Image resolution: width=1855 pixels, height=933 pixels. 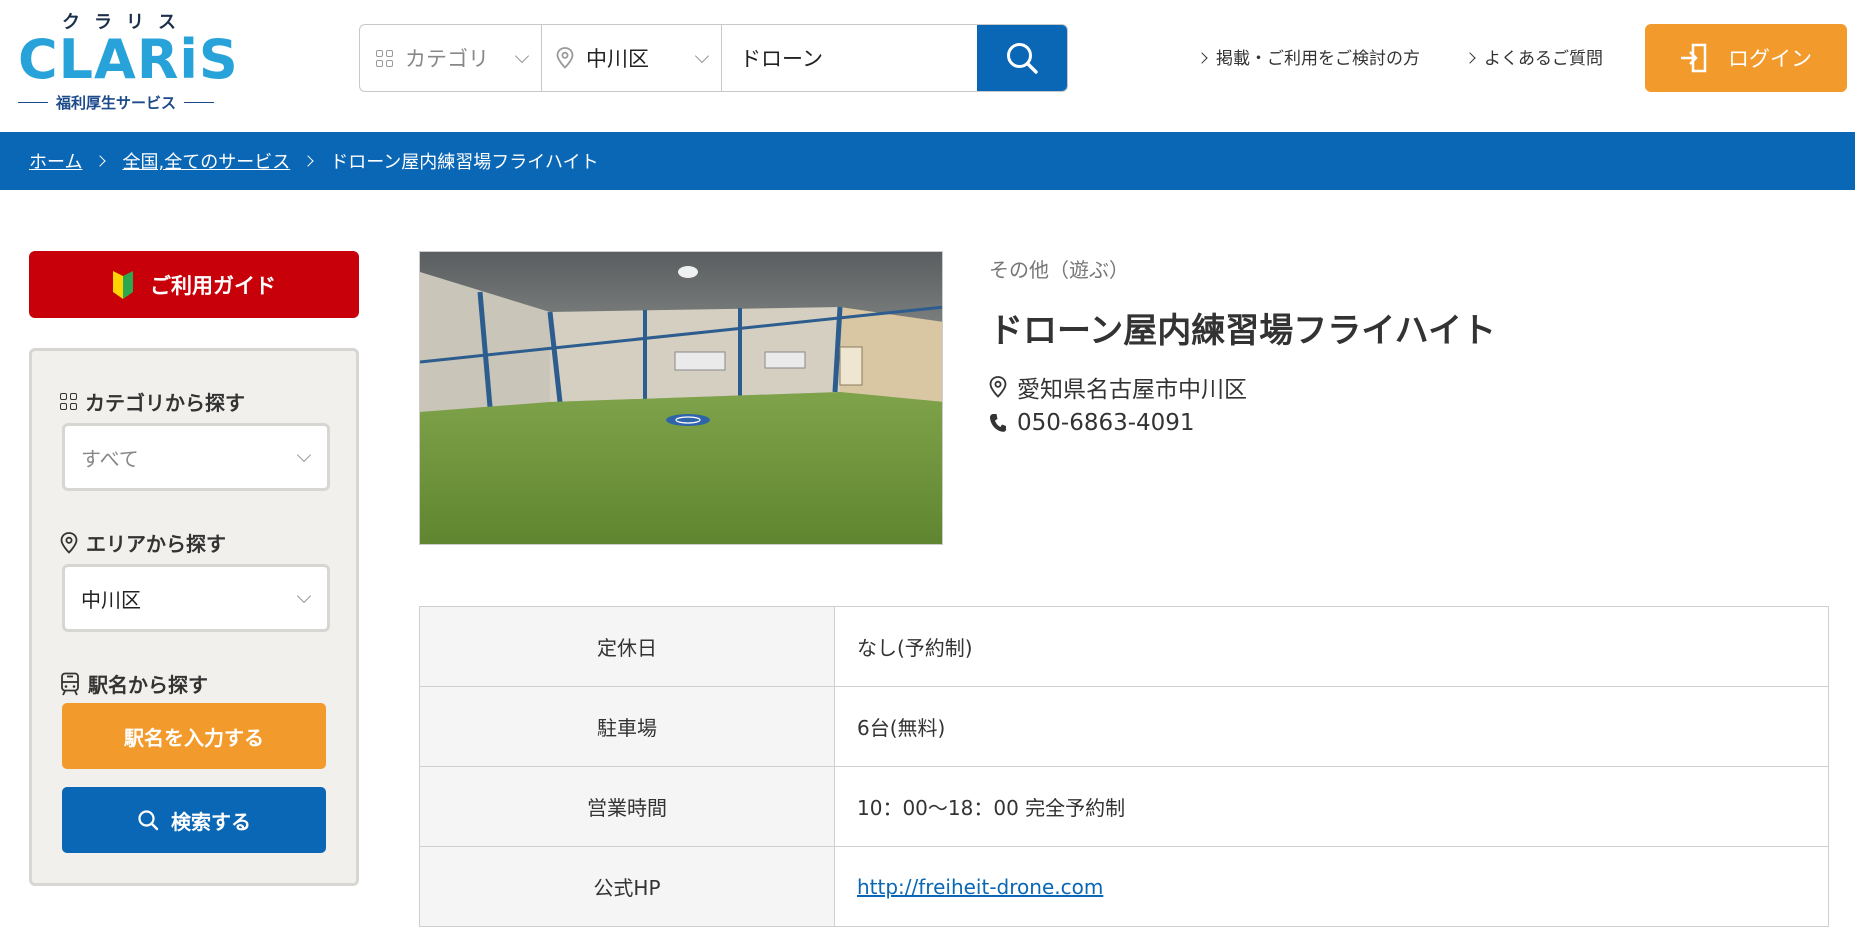 I want to click on breadcrumb-current: ドローン屋内練習場フライハイト, so click(x=464, y=162).